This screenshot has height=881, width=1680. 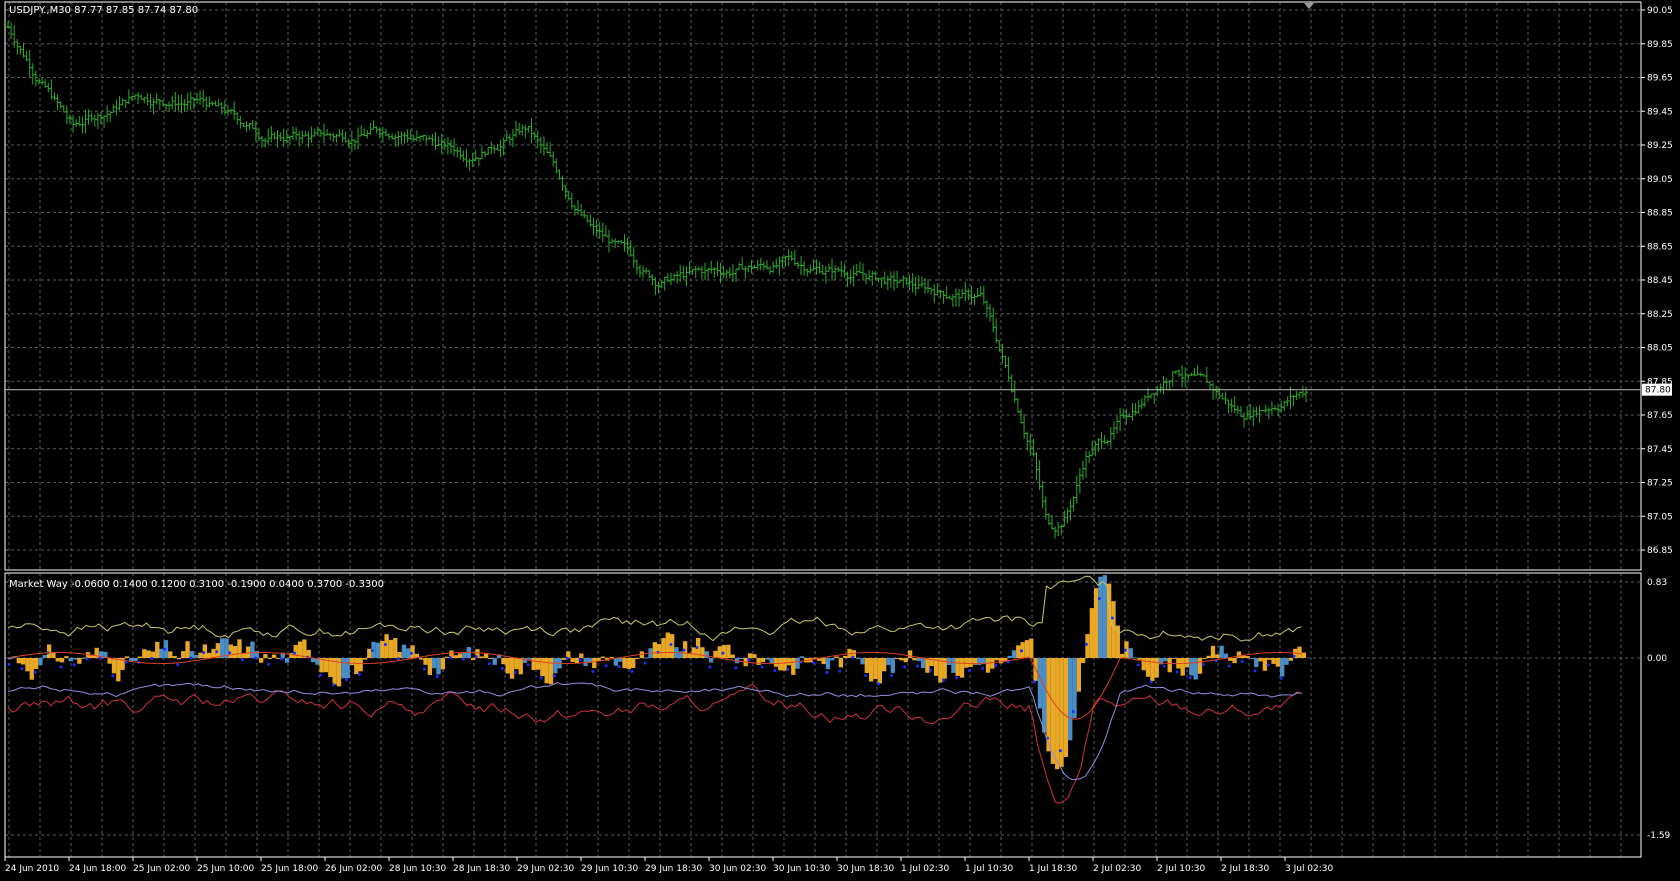 What do you see at coordinates (1117, 869) in the screenshot?
I see `time-tick-label: 2 Jul 02:30` at bounding box center [1117, 869].